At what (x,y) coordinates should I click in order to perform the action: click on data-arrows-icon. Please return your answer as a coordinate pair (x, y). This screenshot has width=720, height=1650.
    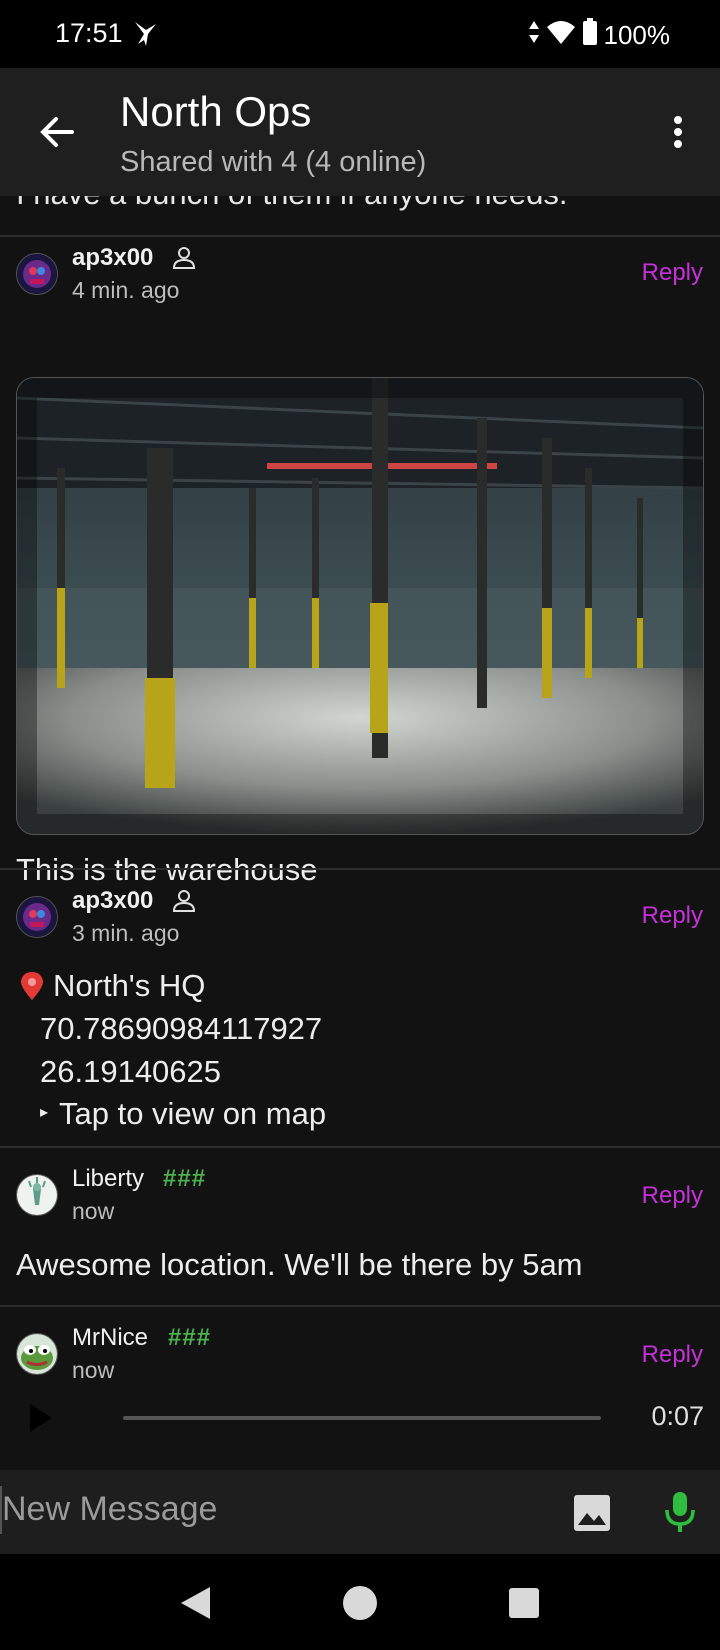
    Looking at the image, I should click on (534, 35).